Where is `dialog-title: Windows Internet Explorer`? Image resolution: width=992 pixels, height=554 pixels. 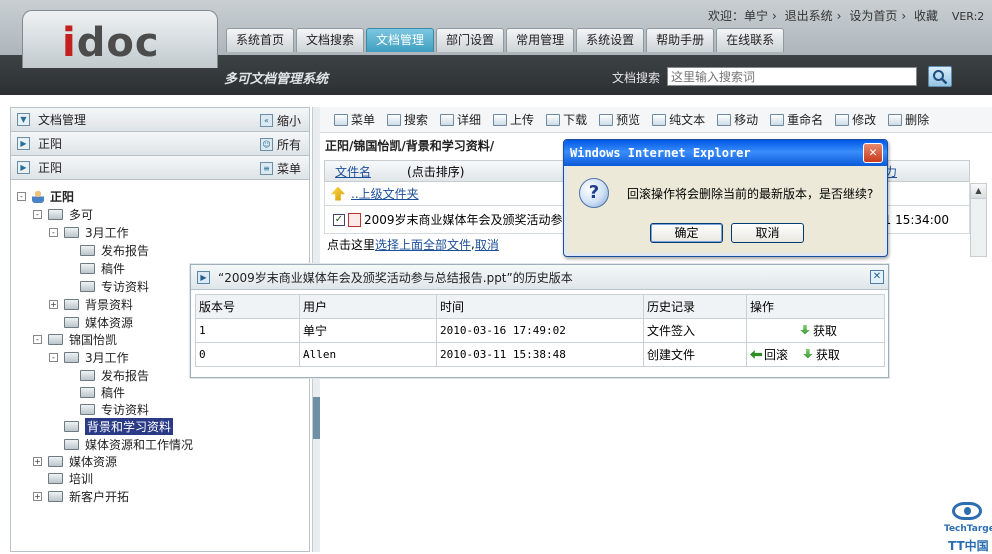
dialog-title: Windows Internet Explorer is located at coordinates (660, 153).